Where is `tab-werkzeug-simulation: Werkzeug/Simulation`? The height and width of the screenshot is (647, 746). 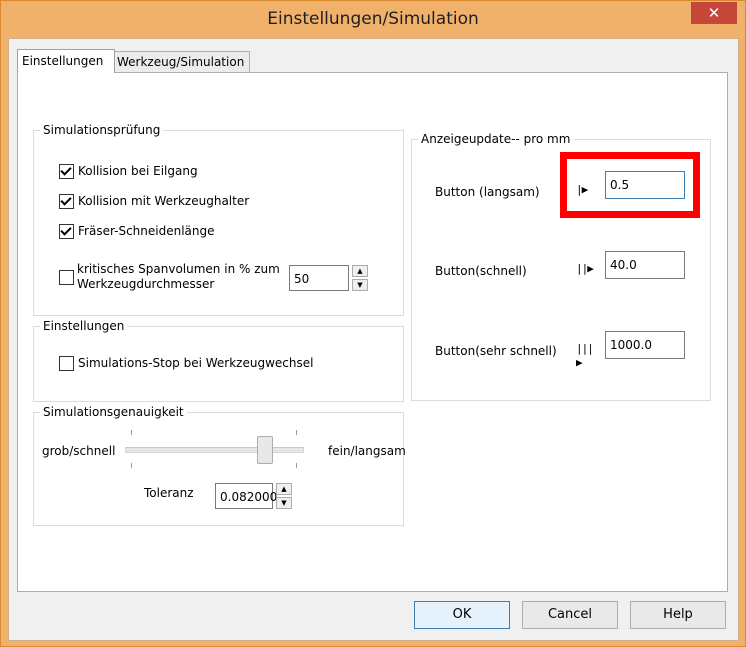
tab-werkzeug-simulation: Werkzeug/Simulation is located at coordinates (181, 61).